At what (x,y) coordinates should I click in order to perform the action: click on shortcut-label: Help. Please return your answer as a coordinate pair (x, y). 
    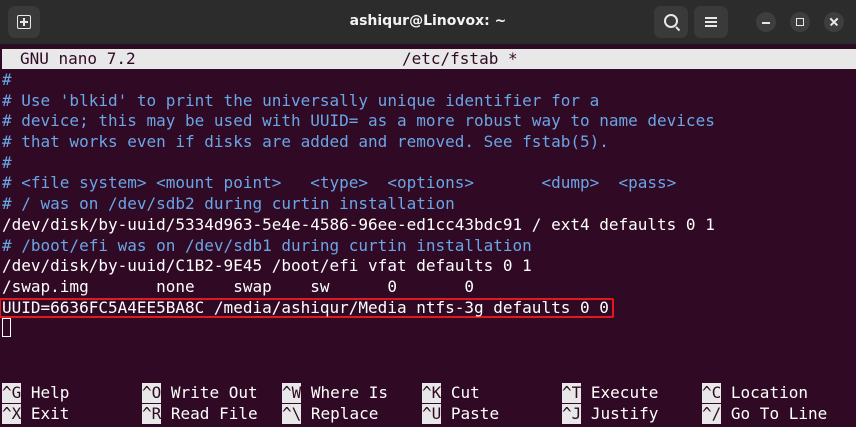
    Looking at the image, I should click on (50, 392).